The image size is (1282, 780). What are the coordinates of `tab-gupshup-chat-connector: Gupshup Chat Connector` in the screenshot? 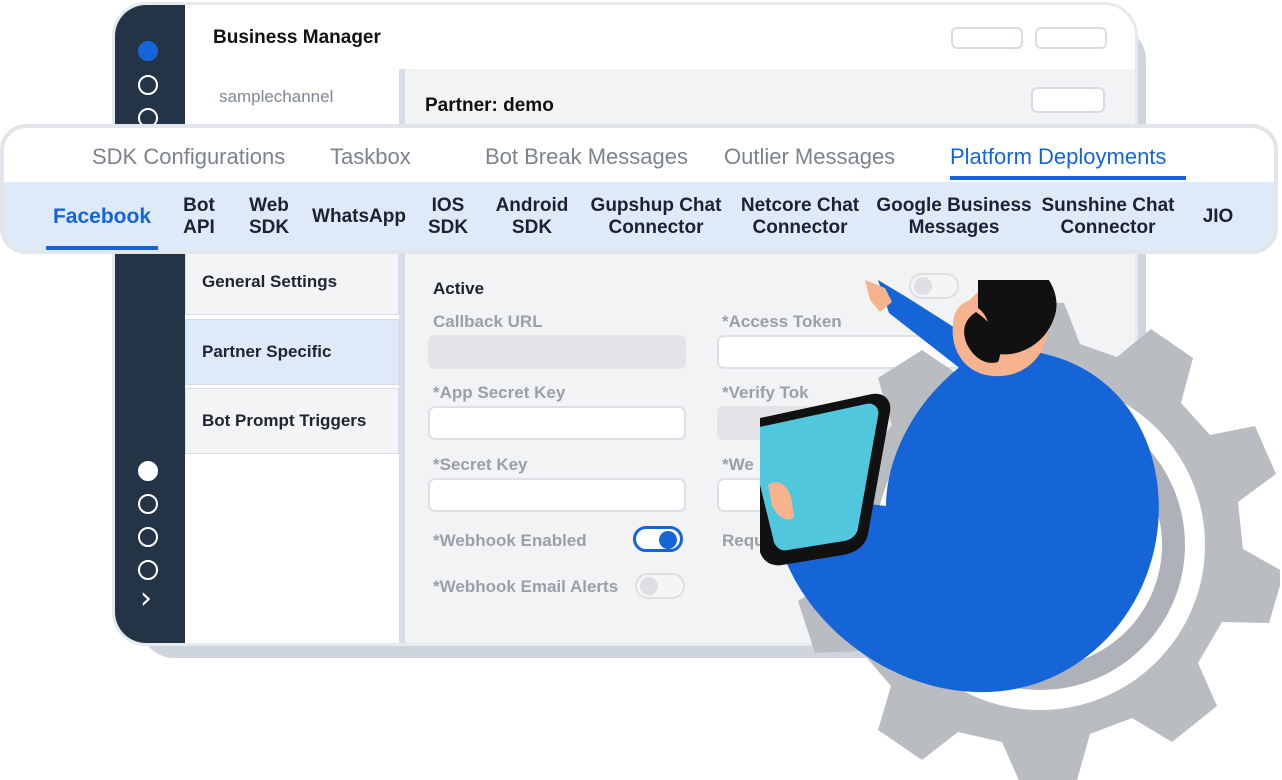 It's located at (656, 217).